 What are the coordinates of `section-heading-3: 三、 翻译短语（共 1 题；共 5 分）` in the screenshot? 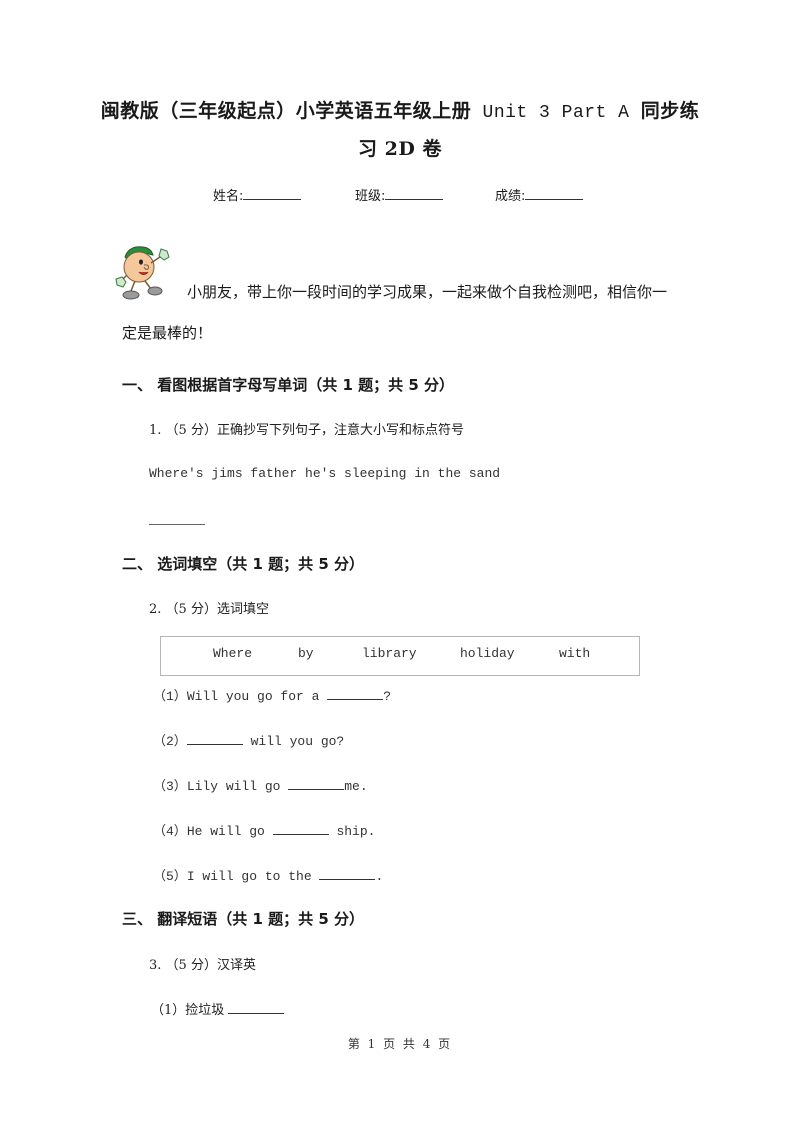 It's located at (243, 919).